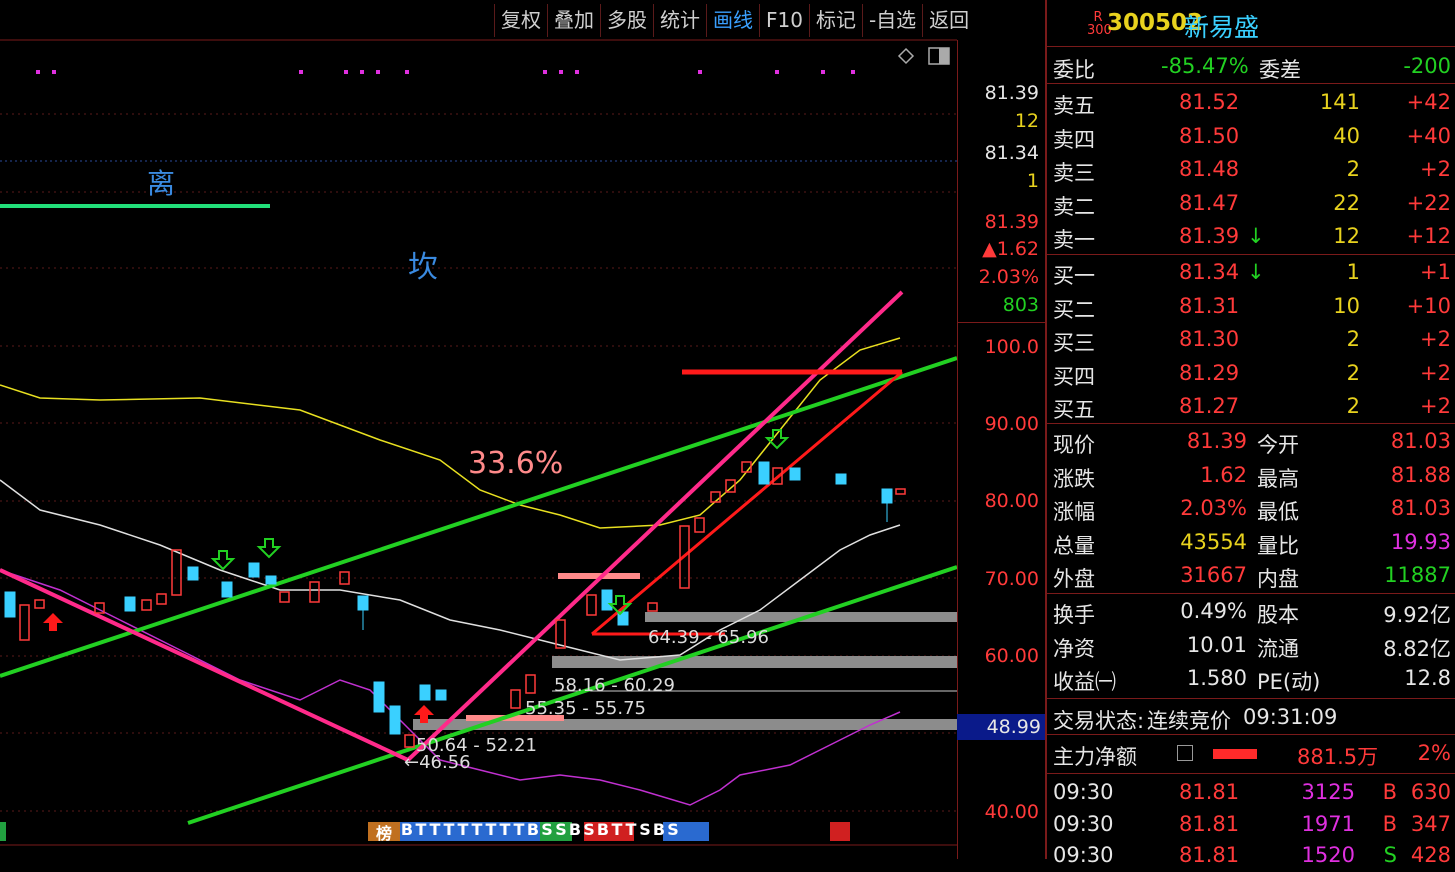 The width and height of the screenshot is (1455, 872). Describe the element at coordinates (1011, 579) in the screenshot. I see `tick-70: 70.00` at that location.